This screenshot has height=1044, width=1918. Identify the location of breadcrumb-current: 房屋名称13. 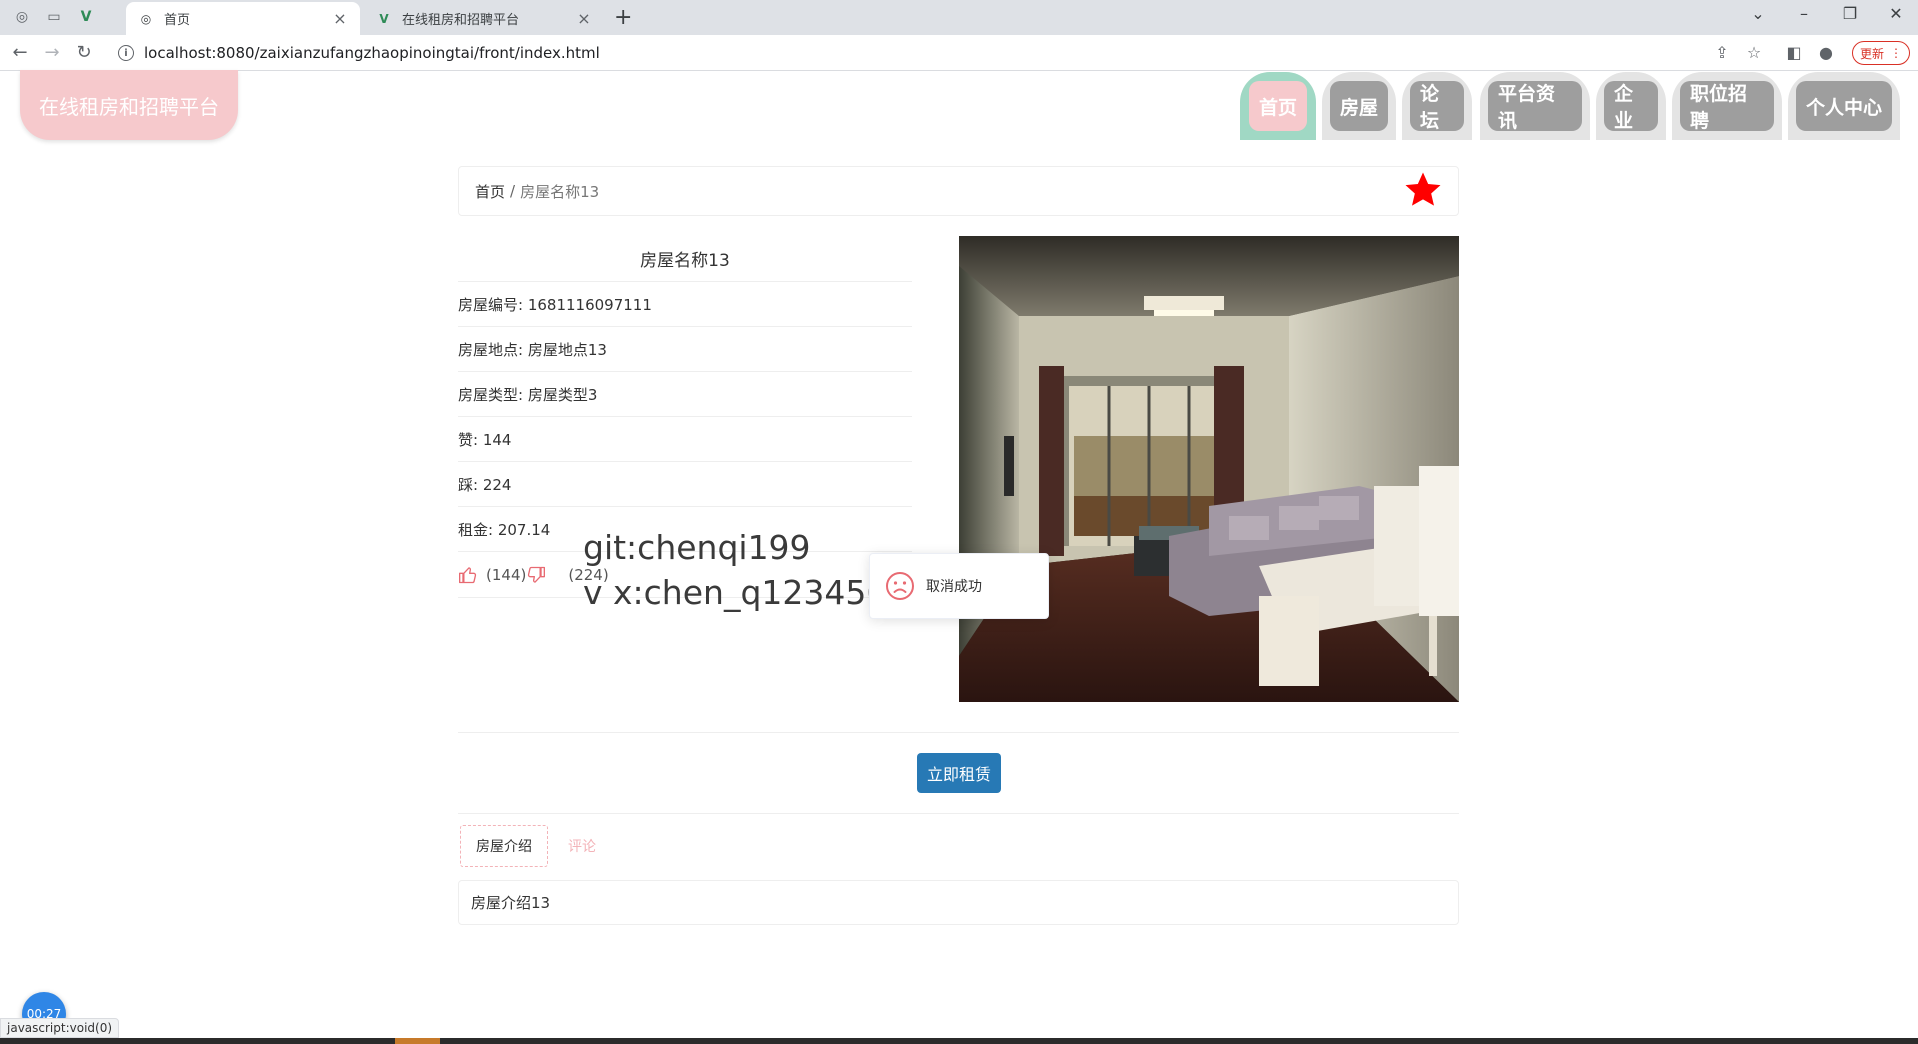
(560, 191).